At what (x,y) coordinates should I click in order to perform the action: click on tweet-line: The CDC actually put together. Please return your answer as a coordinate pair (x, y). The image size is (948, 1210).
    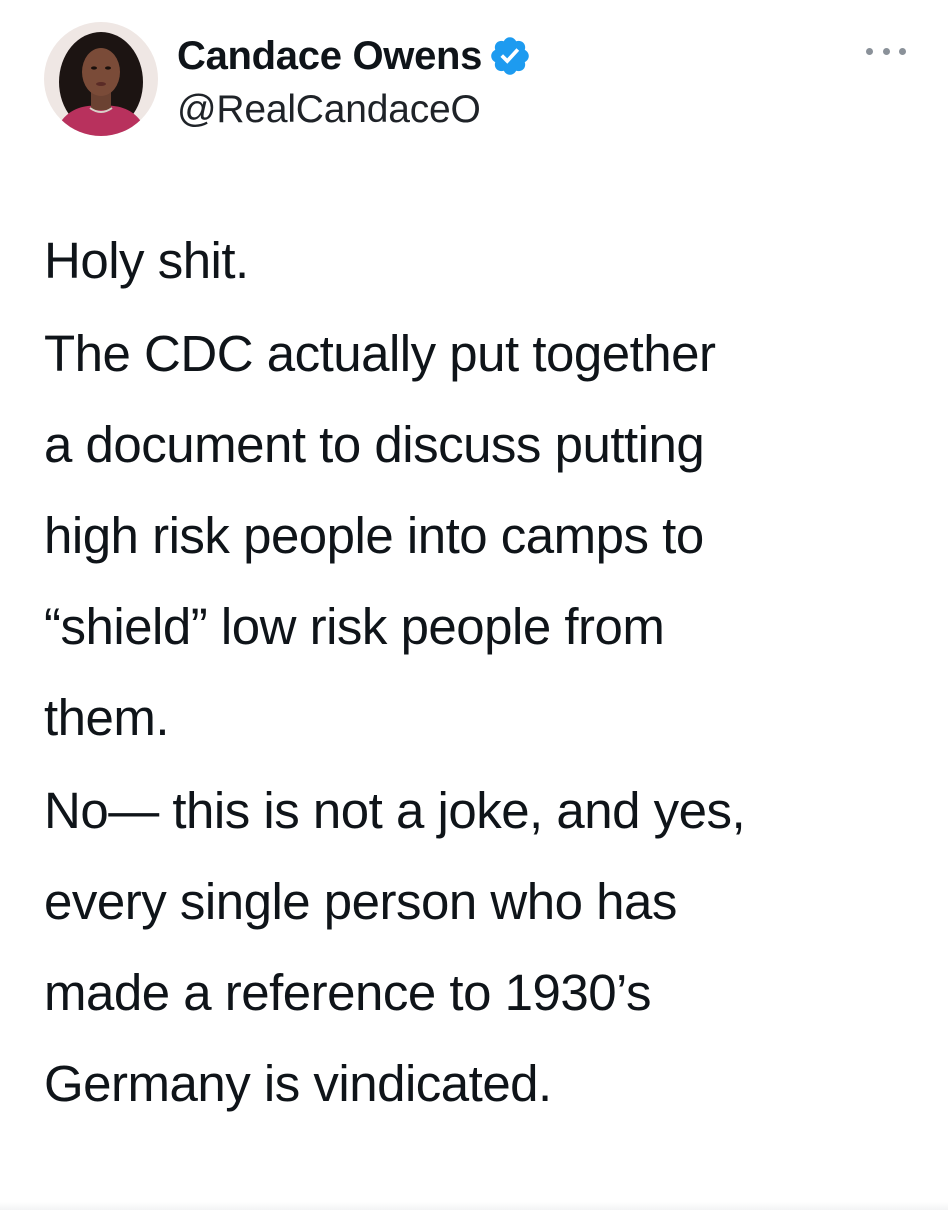
    Looking at the image, I should click on (380, 353).